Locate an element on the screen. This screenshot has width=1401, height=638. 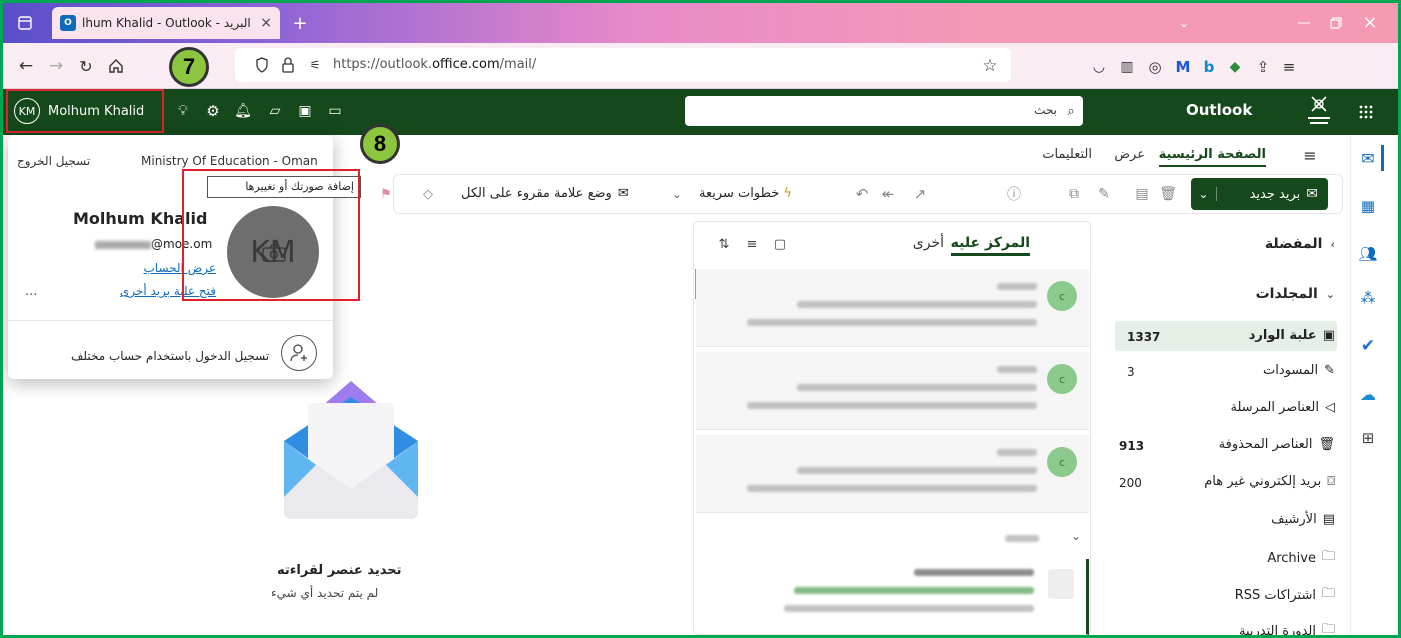
folder-archive-ar: ▤ الأرشيف is located at coordinates (1303, 519).